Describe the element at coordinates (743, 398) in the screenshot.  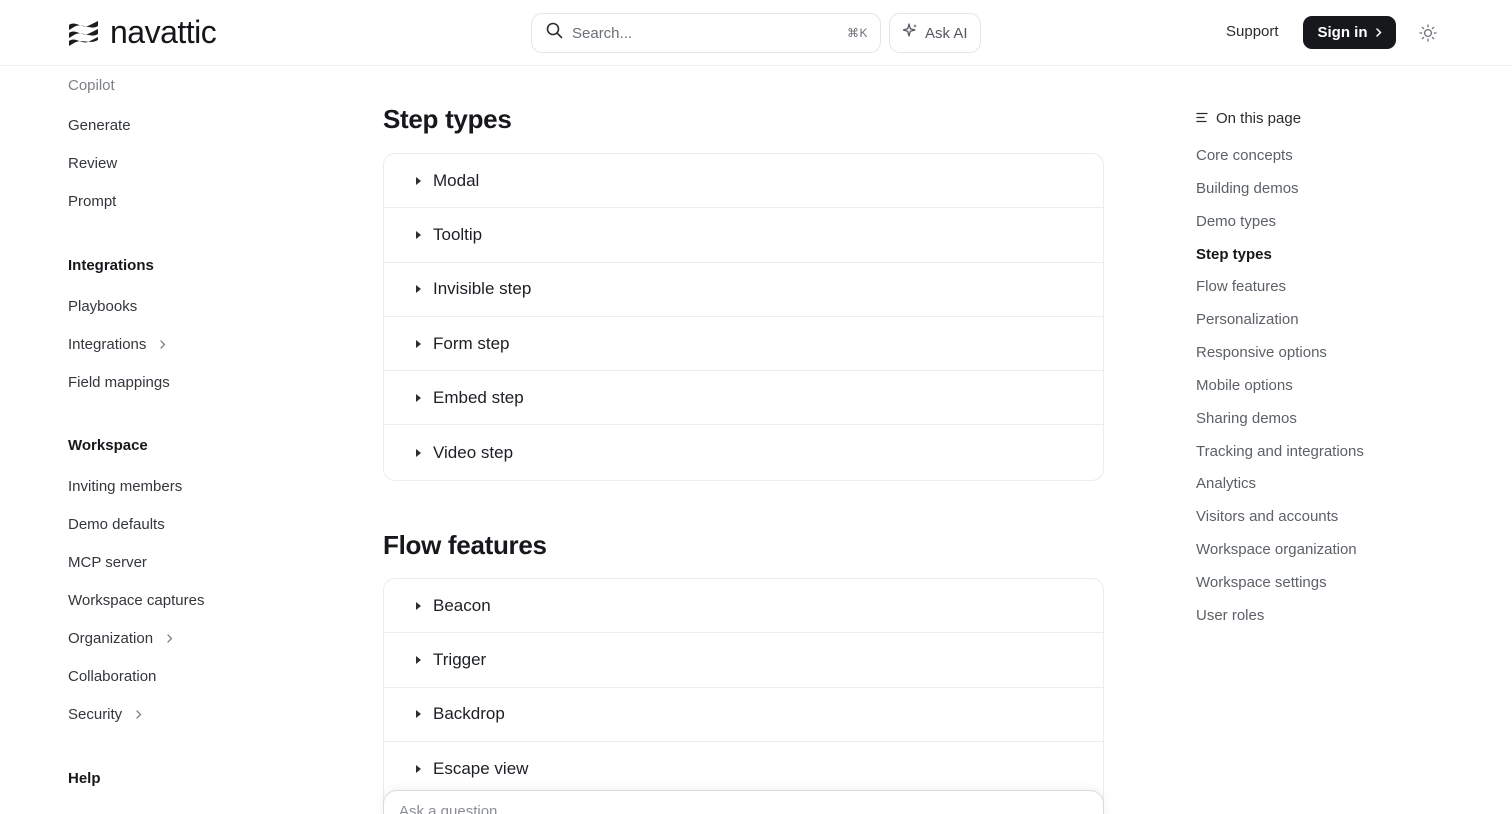
I see `accordion-item-embed-step: Embed step` at that location.